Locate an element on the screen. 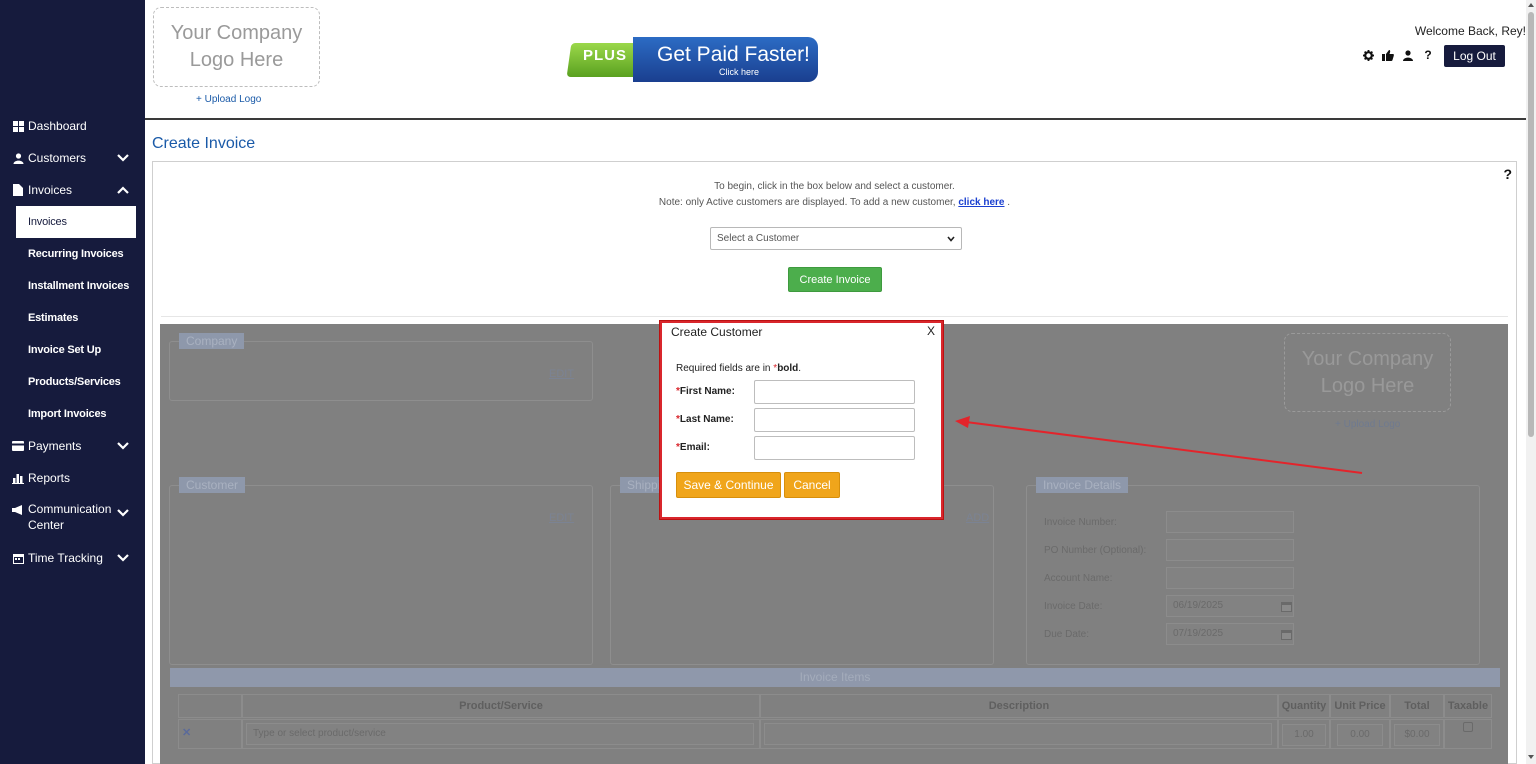  page-title: Create Invoice is located at coordinates (204, 143).